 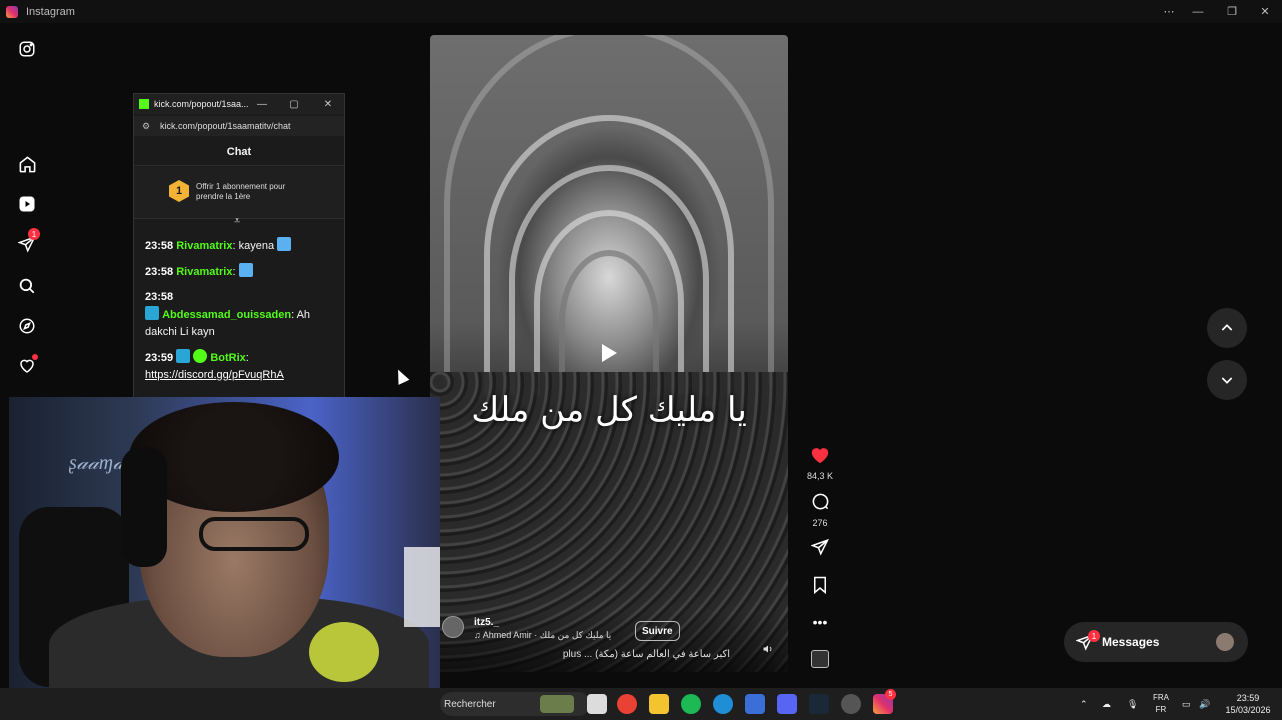 I want to click on messages-label: Messages, so click(x=1131, y=642).